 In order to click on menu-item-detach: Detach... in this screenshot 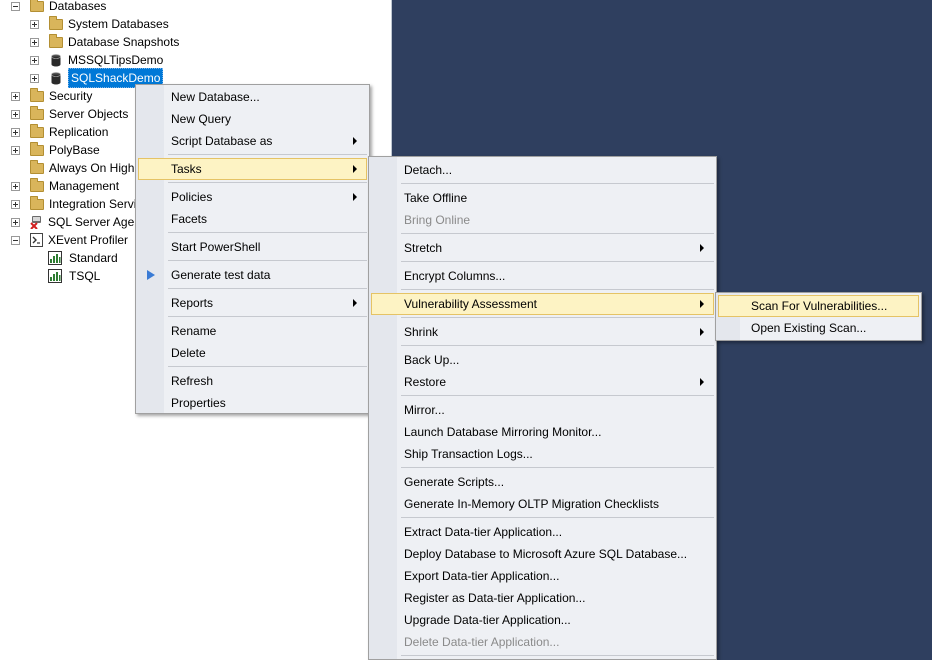, I will do `click(542, 170)`.